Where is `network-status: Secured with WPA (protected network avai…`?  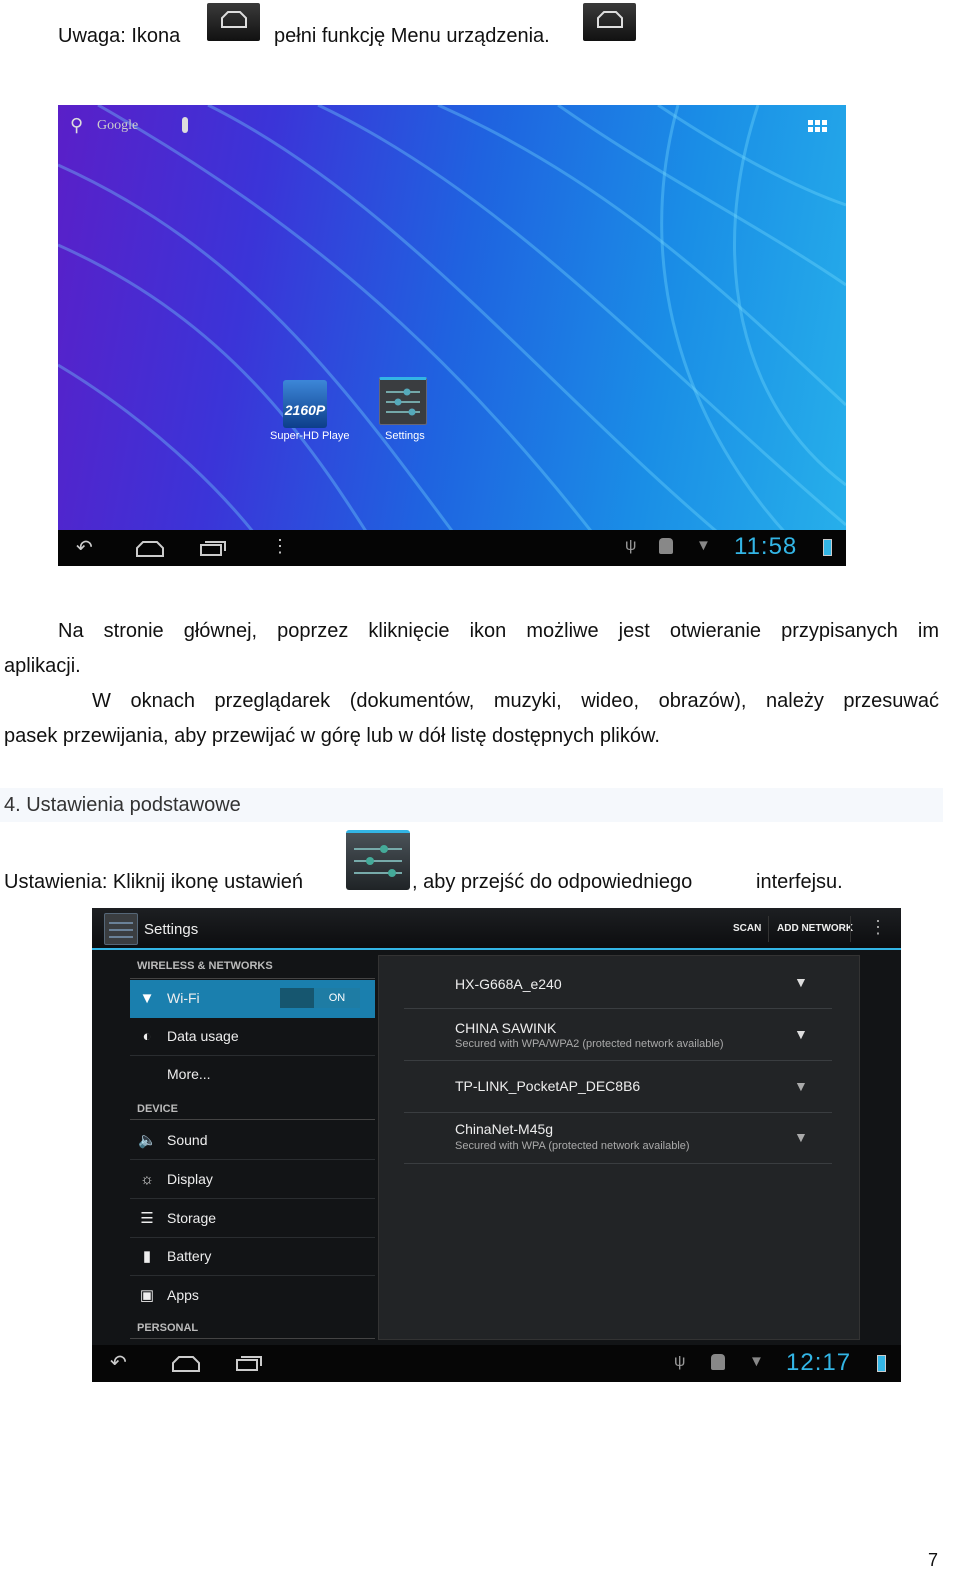 network-status: Secured with WPA (protected network avai… is located at coordinates (572, 1146).